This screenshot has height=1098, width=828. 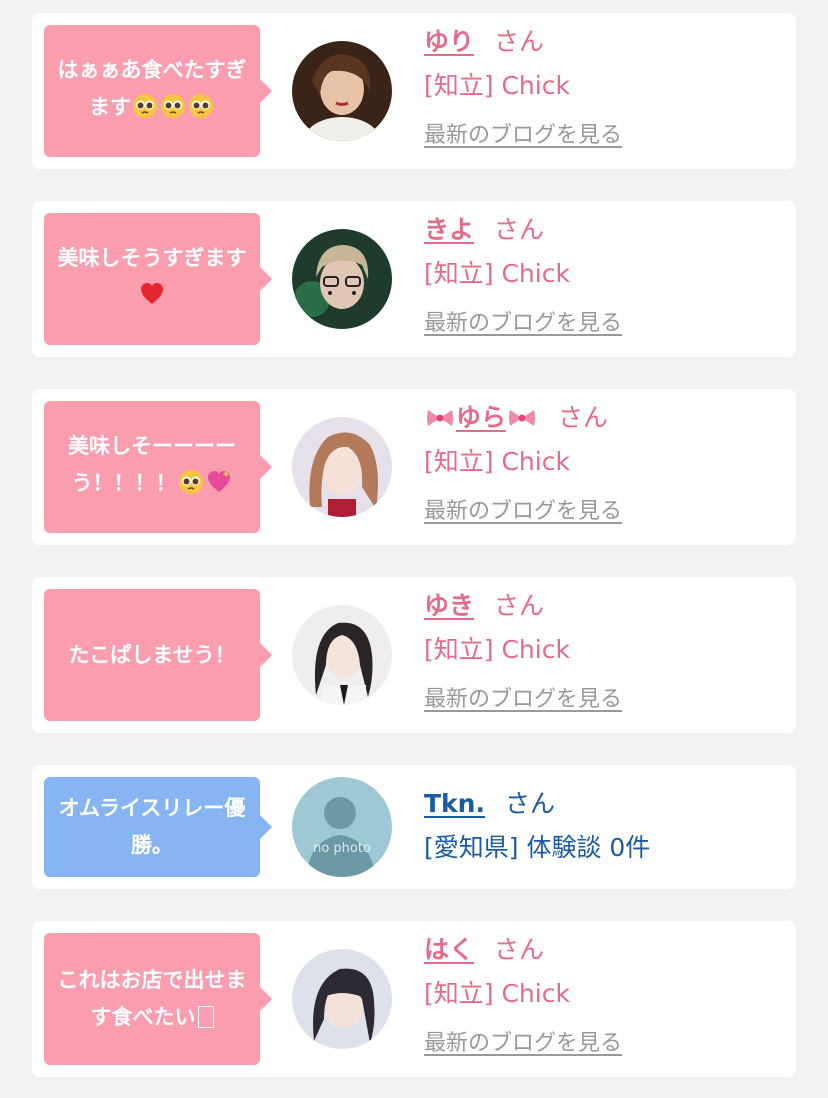 I want to click on user-name-link: はく, so click(x=449, y=949).